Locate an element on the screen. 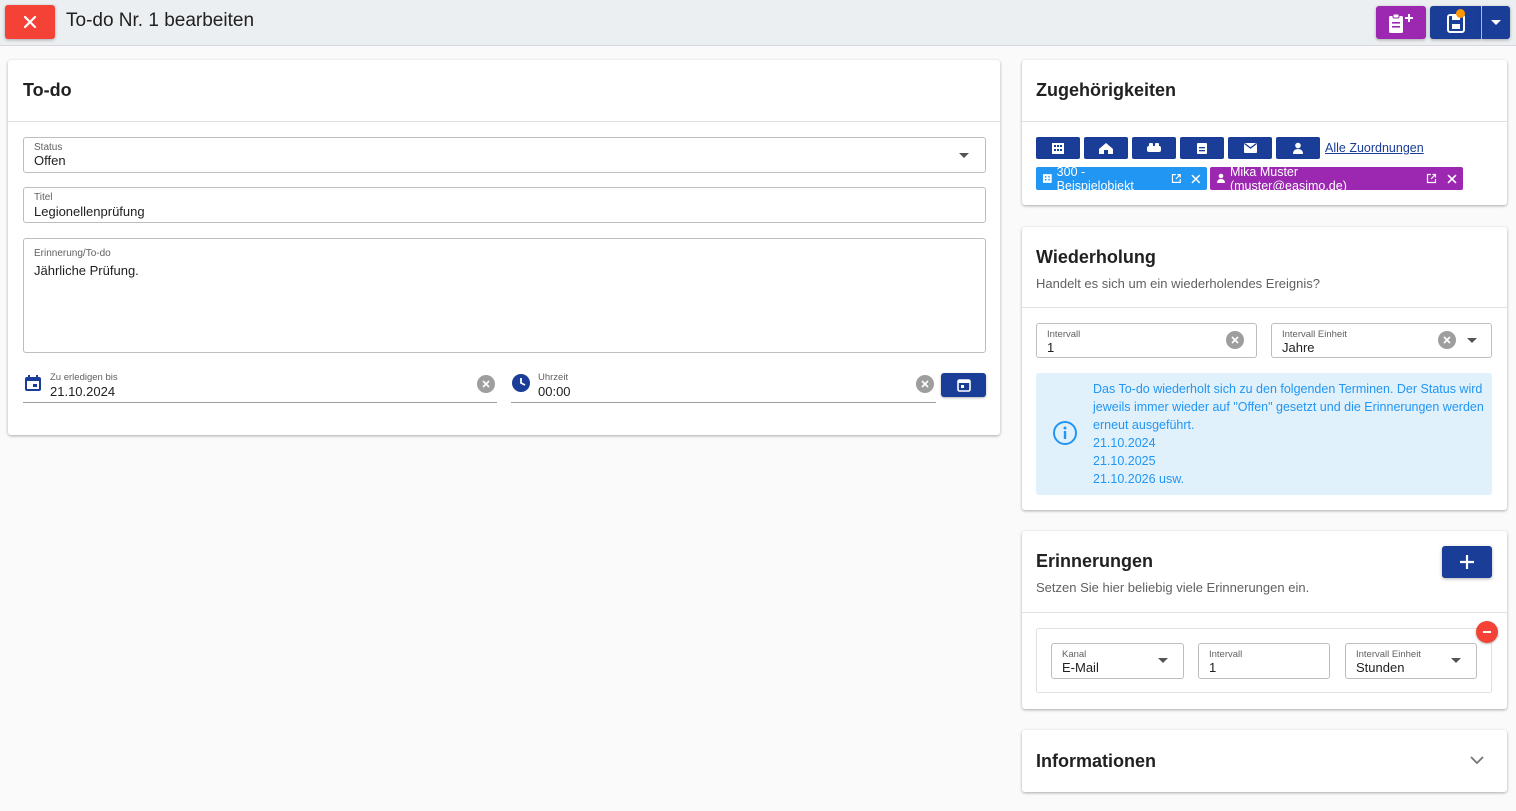 This screenshot has width=1516, height=811. add-group-button is located at coordinates (1154, 148).